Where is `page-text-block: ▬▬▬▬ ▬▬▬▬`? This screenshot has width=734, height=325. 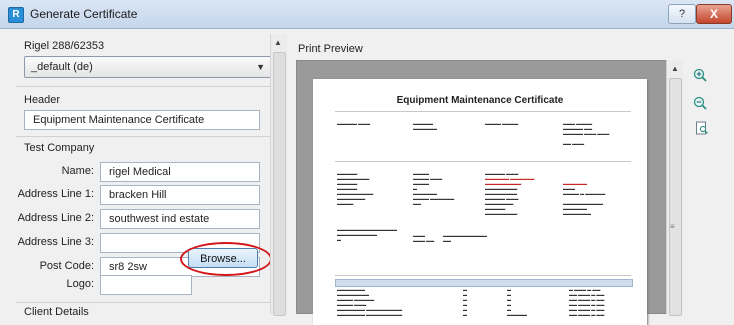
page-text-block: ▬▬▬▬ ▬▬▬▬ is located at coordinates (502, 123).